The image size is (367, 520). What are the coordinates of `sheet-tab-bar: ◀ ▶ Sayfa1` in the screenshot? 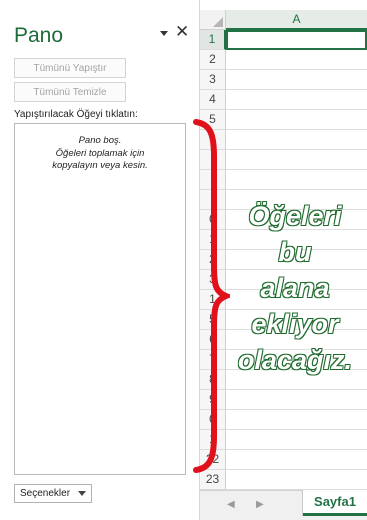 It's located at (283, 505).